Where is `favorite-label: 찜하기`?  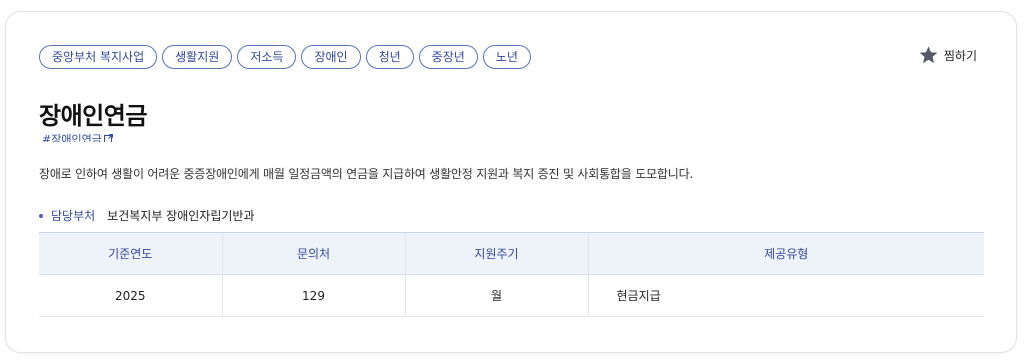
favorite-label: 찜하기 is located at coordinates (960, 55).